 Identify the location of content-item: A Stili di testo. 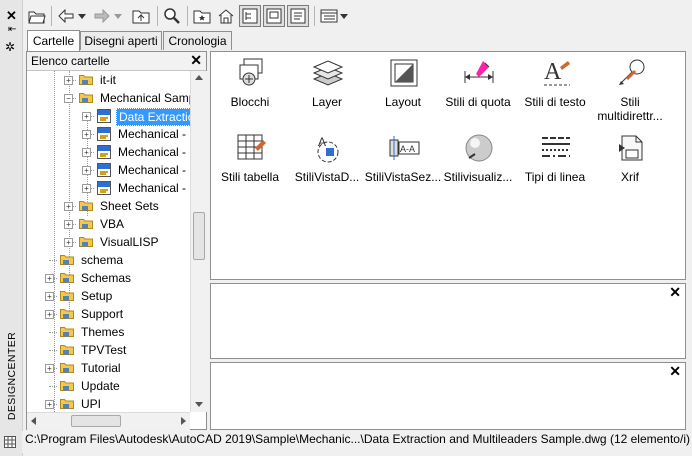
(555, 92).